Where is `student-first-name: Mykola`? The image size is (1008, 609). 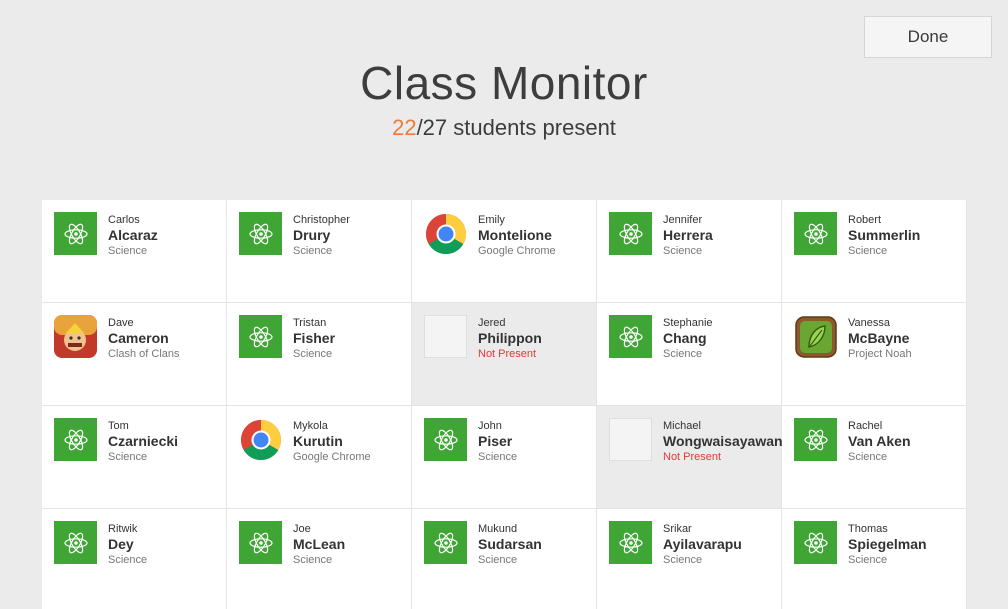
student-first-name: Mykola is located at coordinates (310, 426).